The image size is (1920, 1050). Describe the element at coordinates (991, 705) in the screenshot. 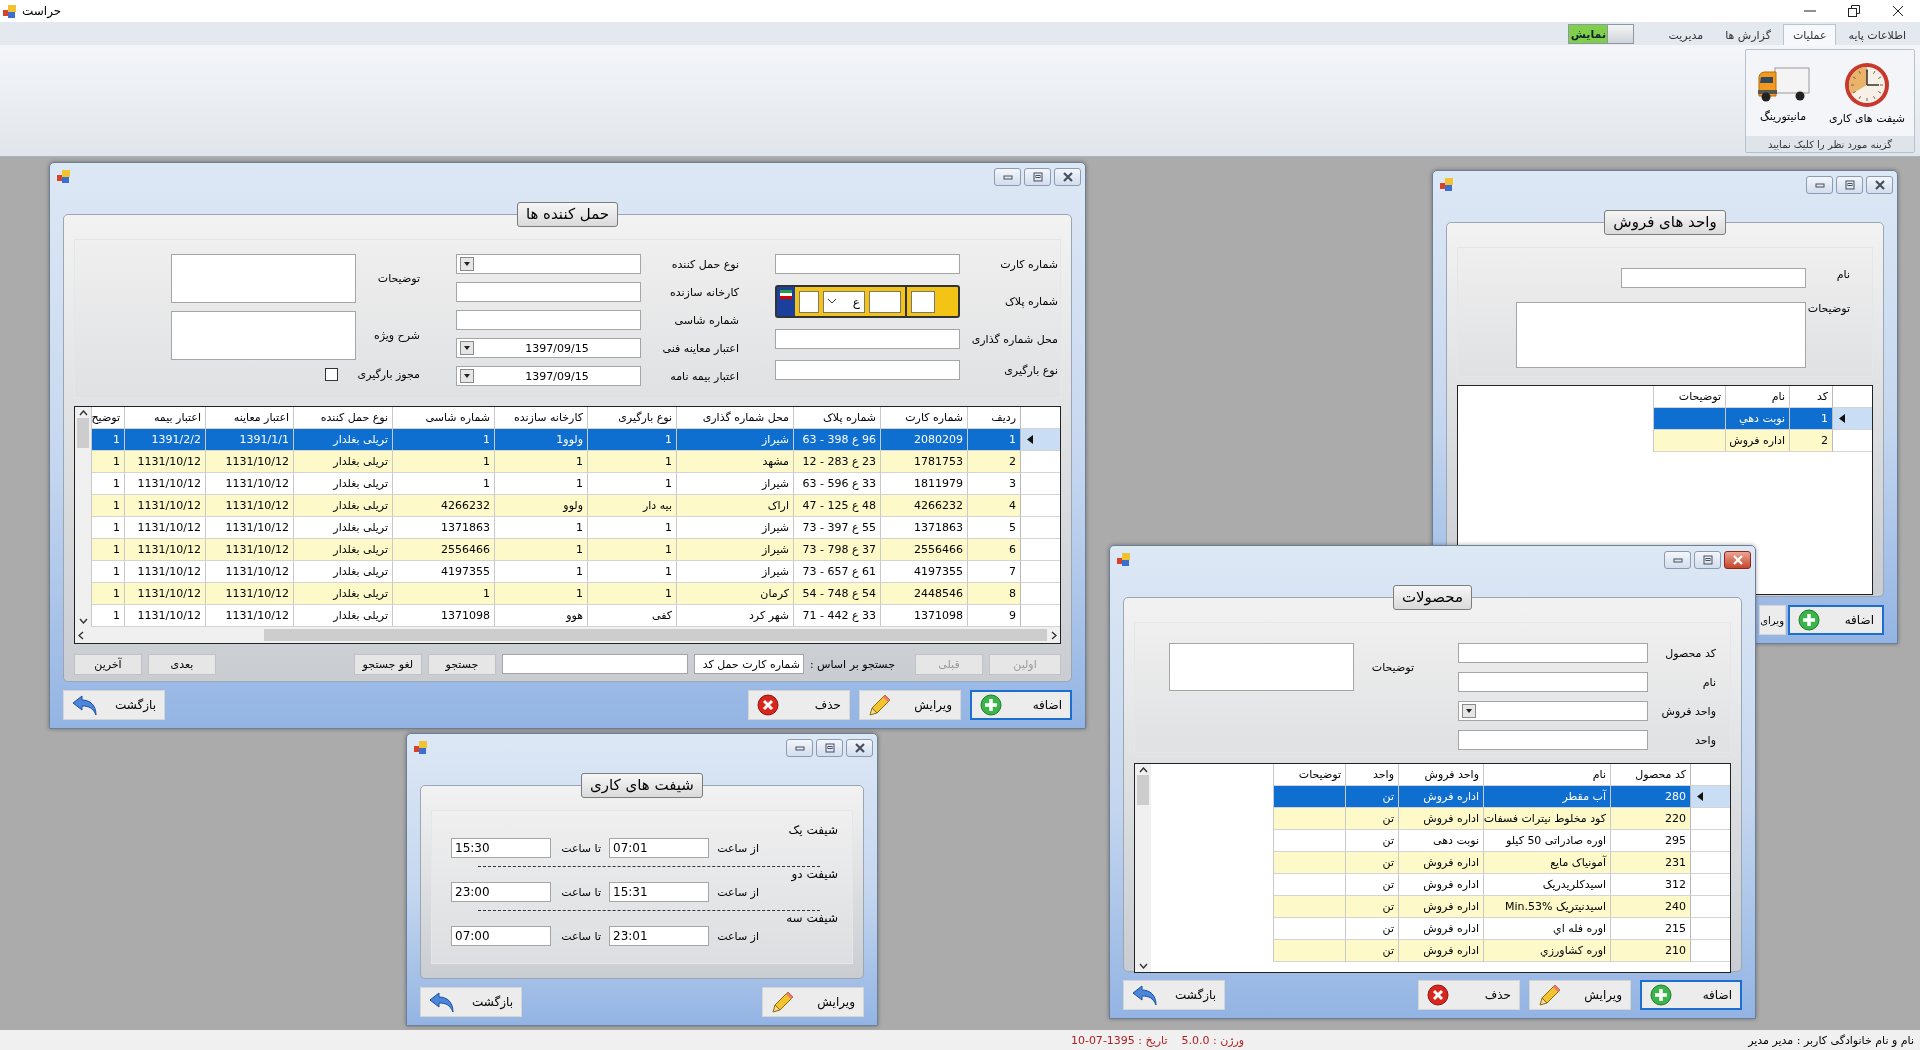

I see `plus-icon` at that location.